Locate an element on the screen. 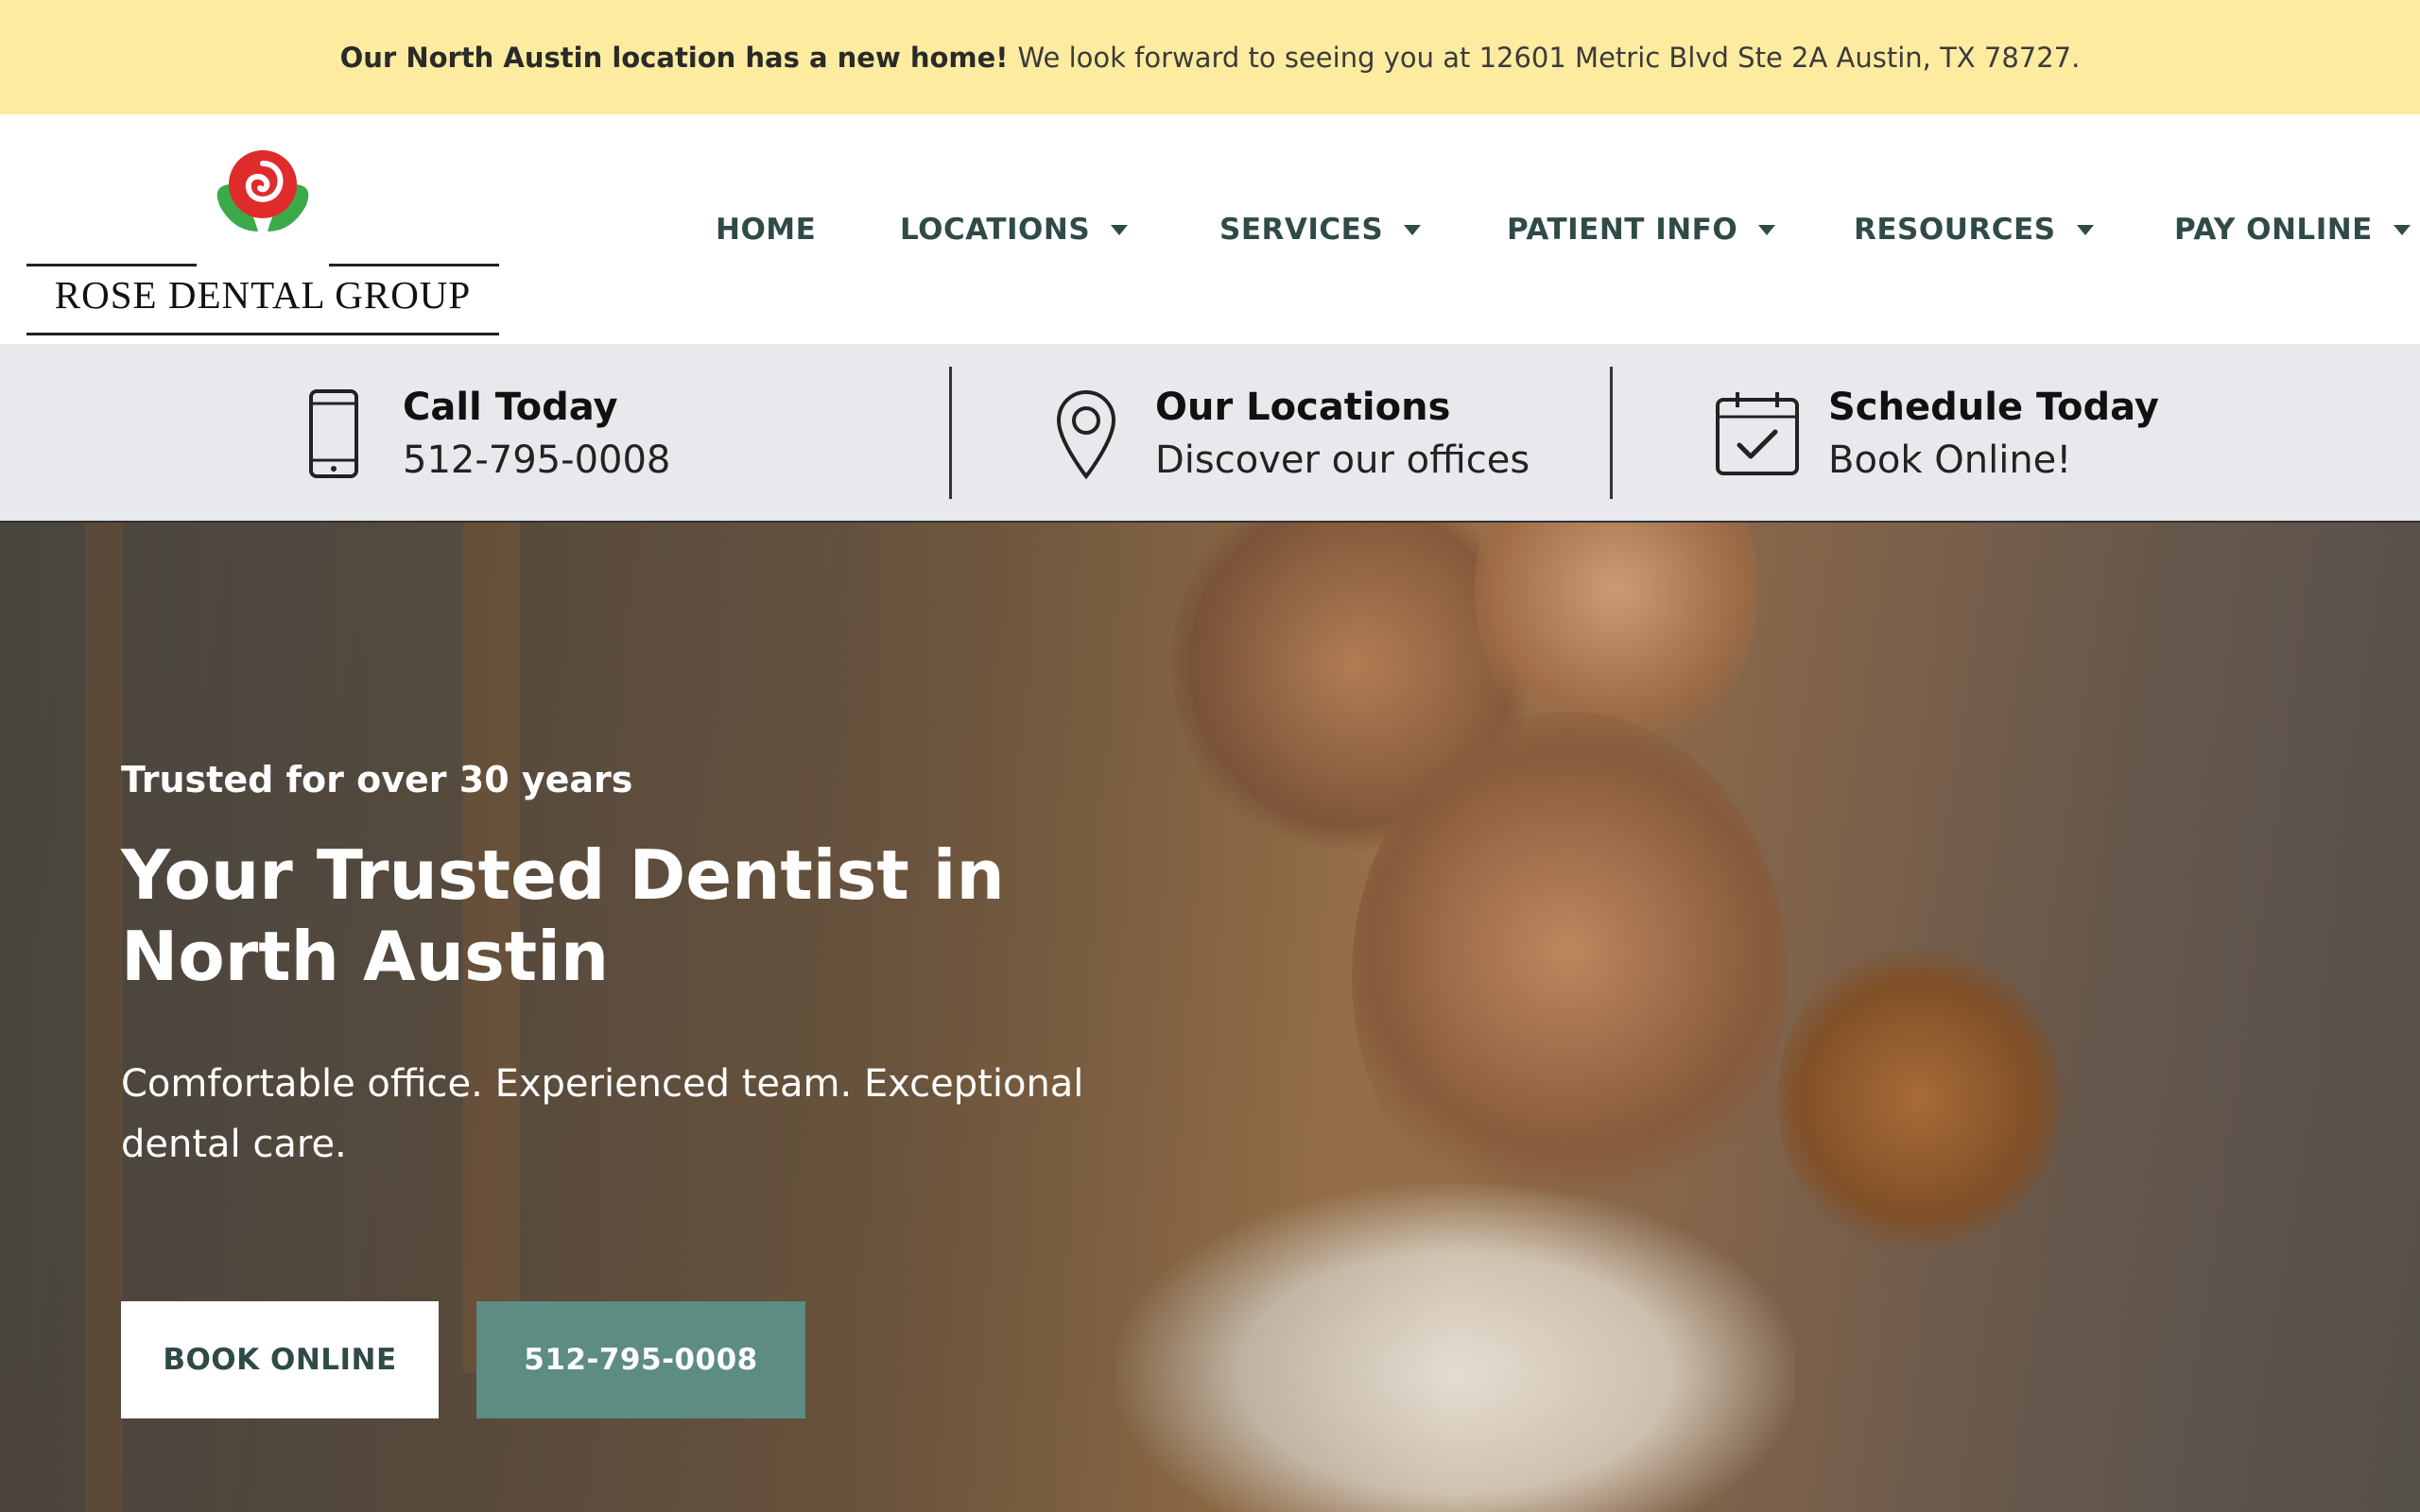 The height and width of the screenshot is (1512, 2420). call-phone-button: 512-795-0008 is located at coordinates (640, 1359).